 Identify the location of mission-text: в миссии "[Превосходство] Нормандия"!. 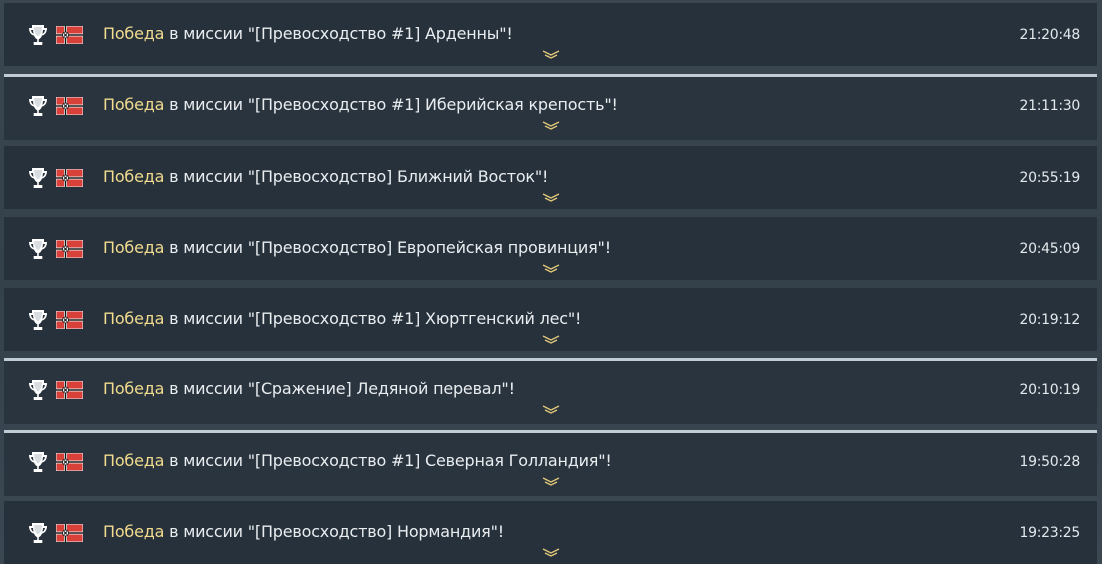
(334, 531).